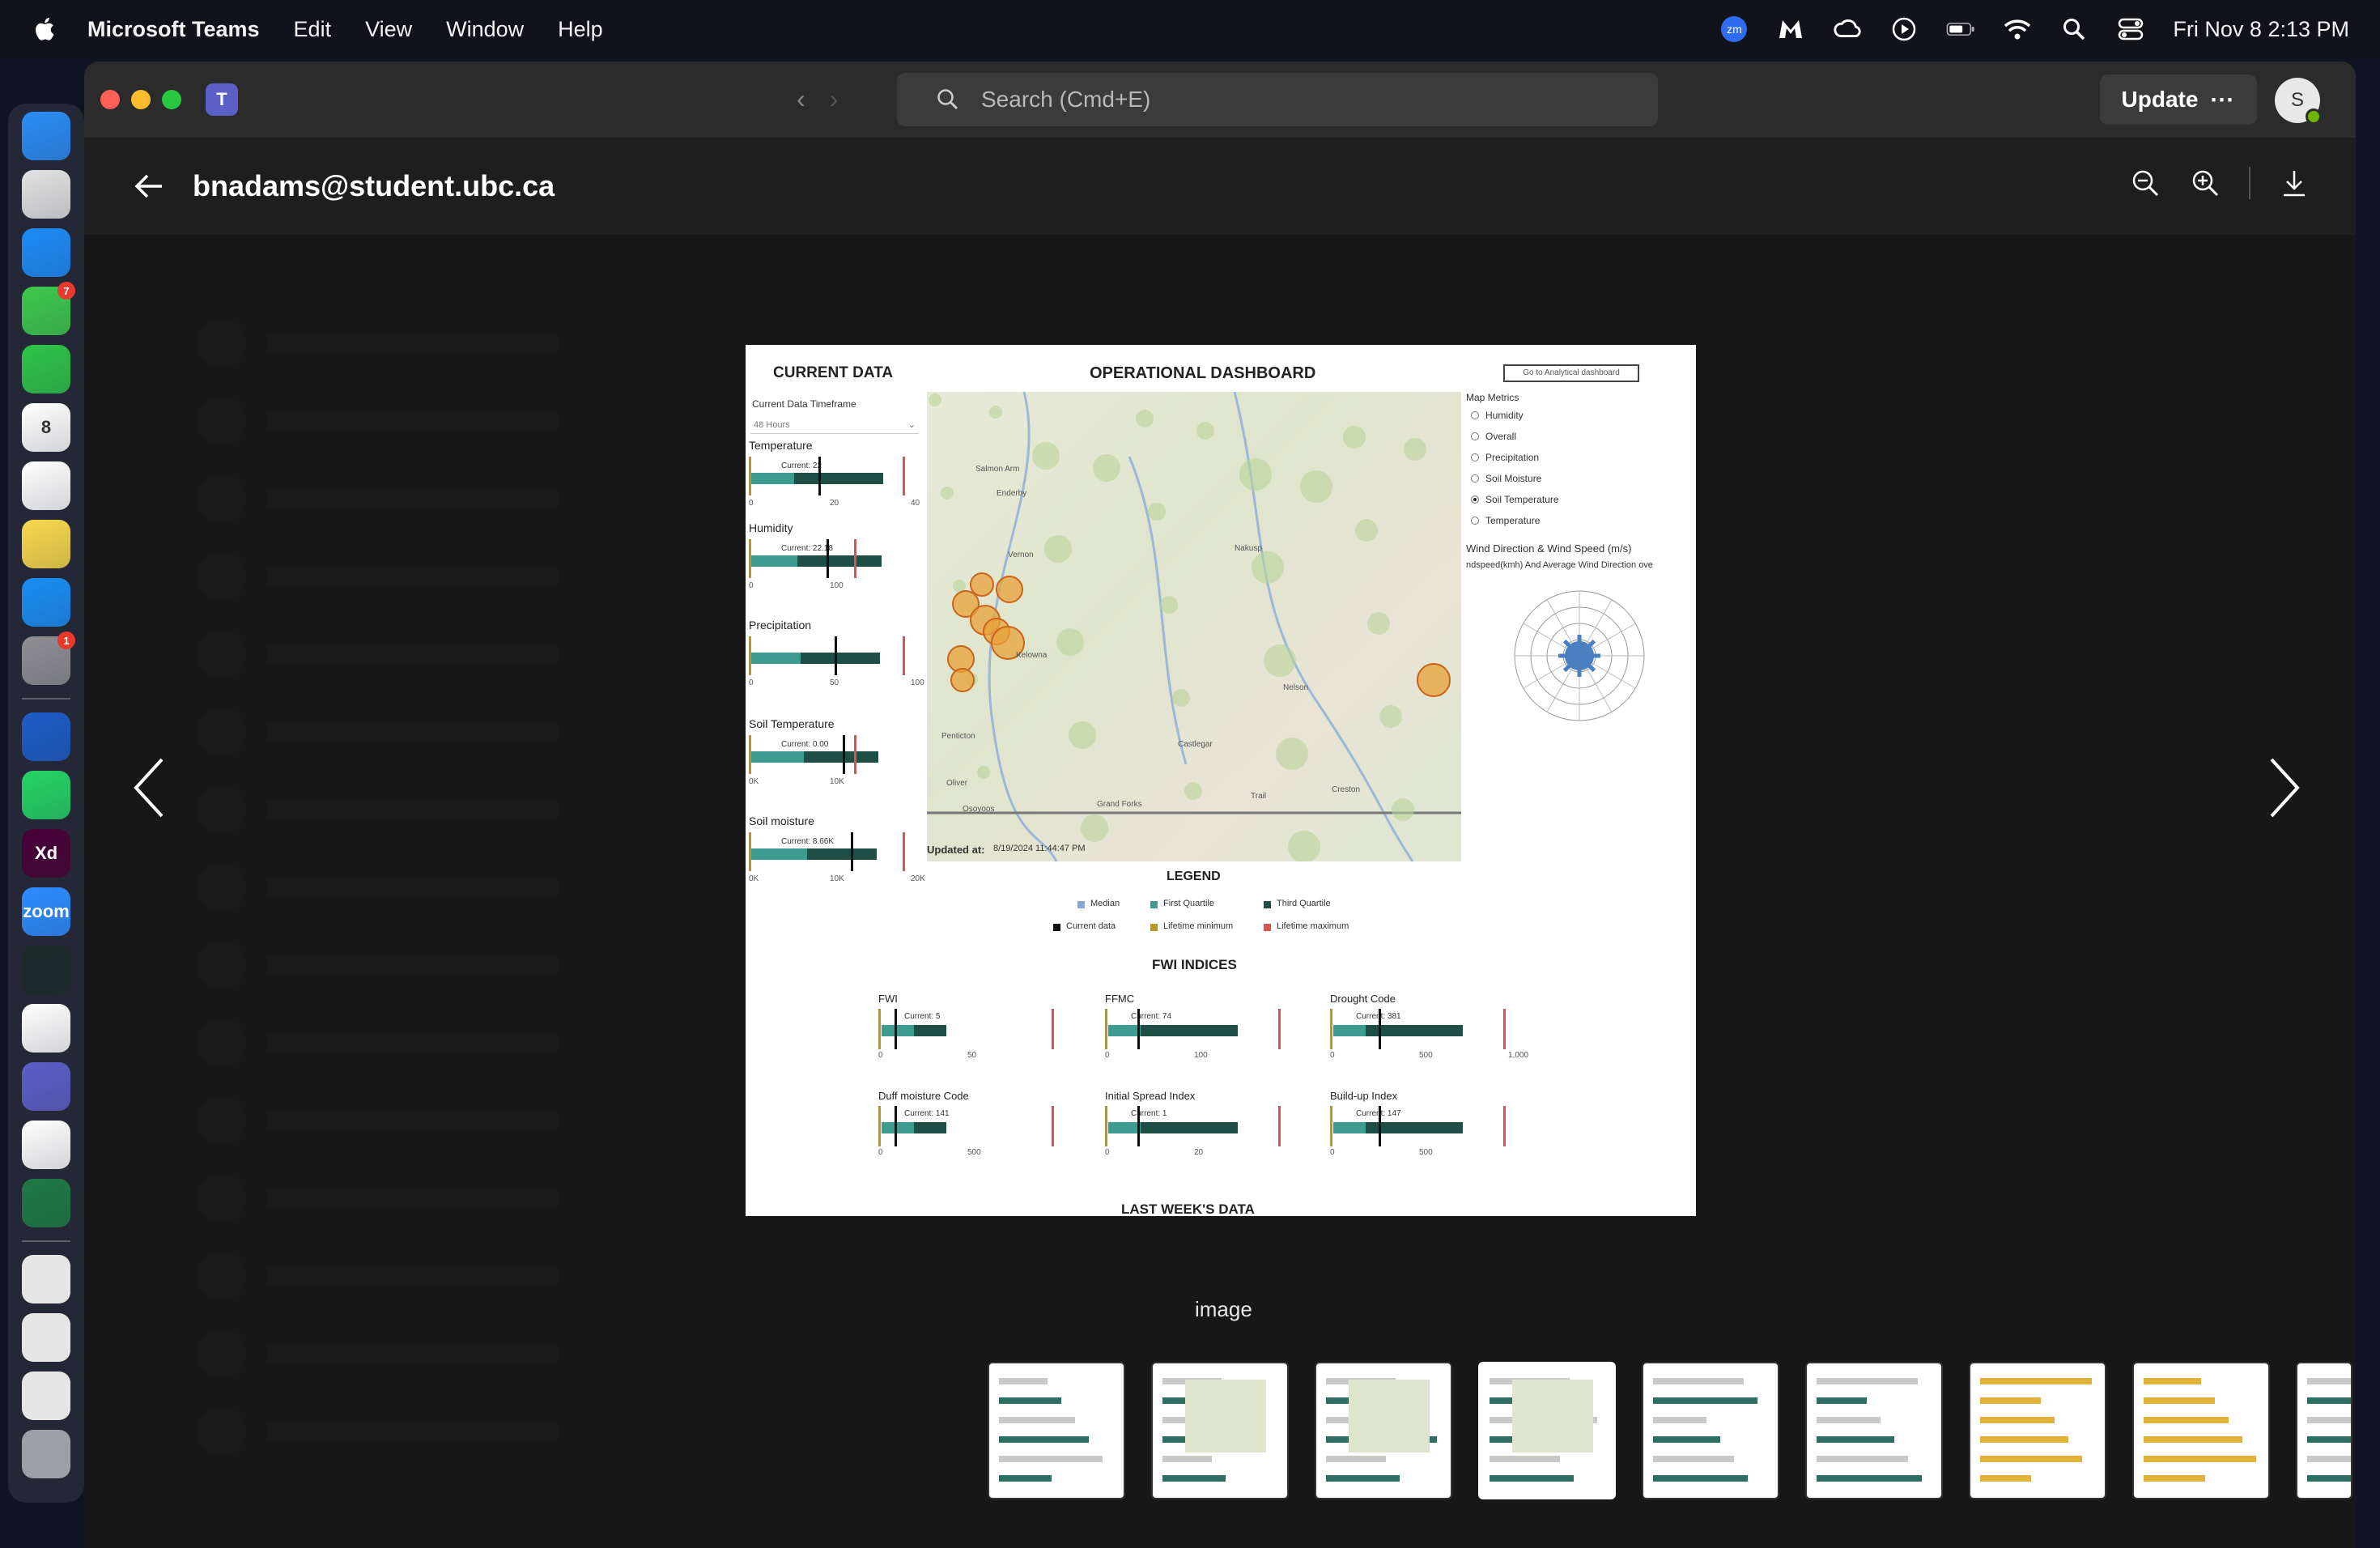 This screenshot has height=1548, width=2380. What do you see at coordinates (580, 29) in the screenshot?
I see `menu-help: Help` at bounding box center [580, 29].